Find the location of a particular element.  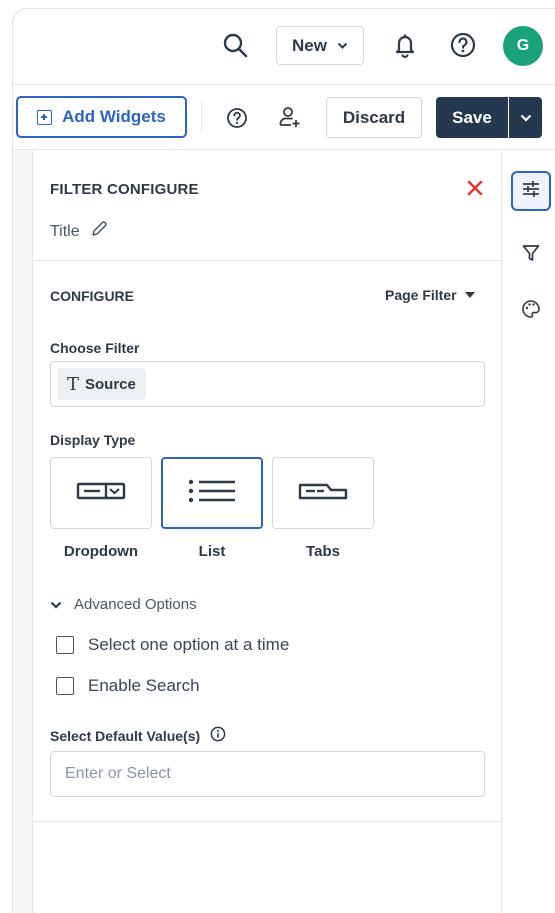

display-type-label: Display Type is located at coordinates (93, 440).